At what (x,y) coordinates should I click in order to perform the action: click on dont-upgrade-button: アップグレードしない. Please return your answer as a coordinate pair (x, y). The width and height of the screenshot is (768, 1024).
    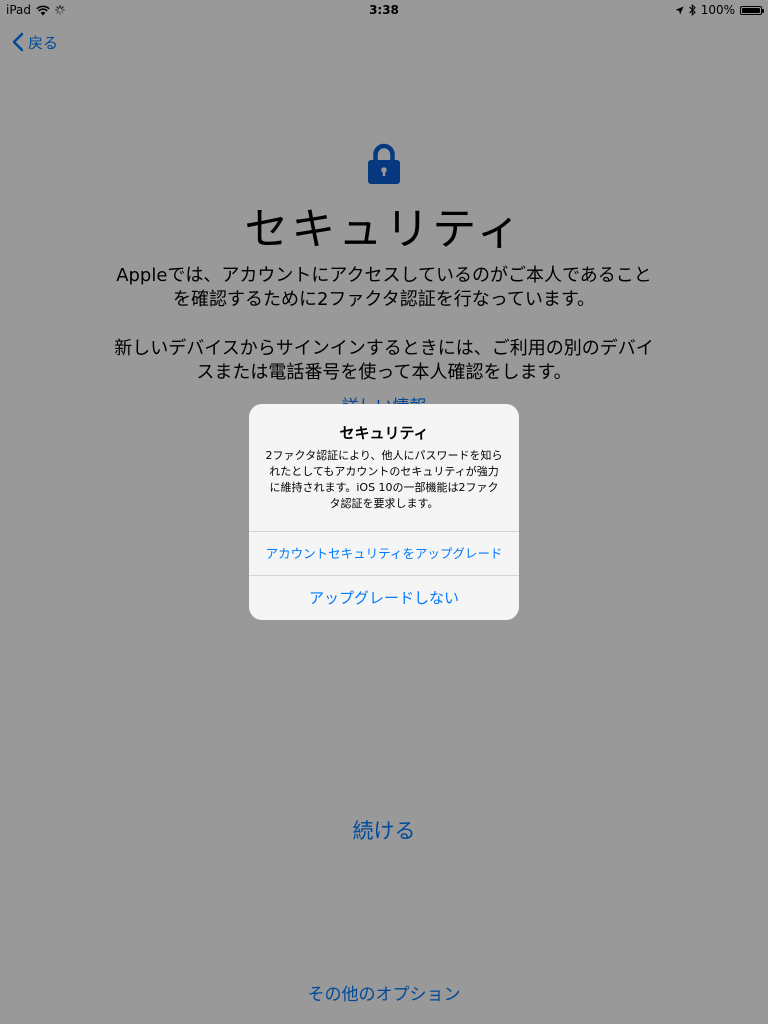
    Looking at the image, I should click on (384, 598).